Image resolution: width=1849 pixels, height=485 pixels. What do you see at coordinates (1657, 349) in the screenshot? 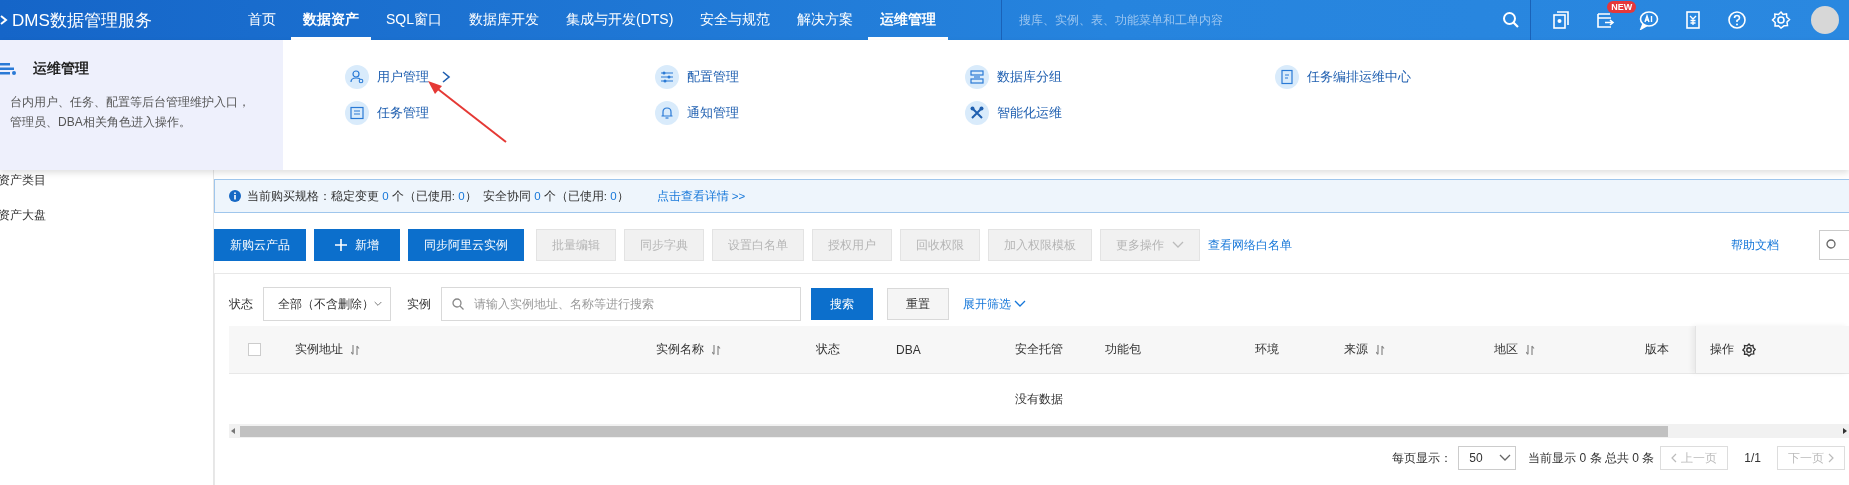
I see `column-header: 版本` at bounding box center [1657, 349].